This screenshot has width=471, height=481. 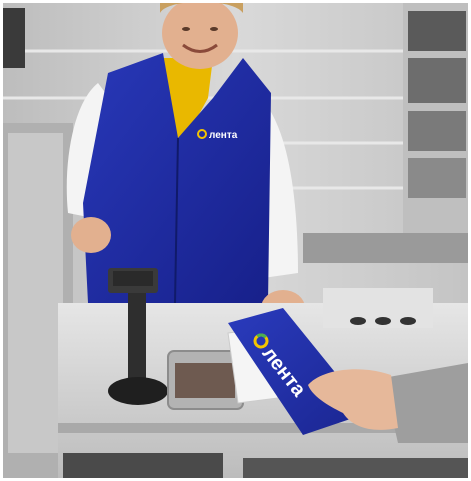 What do you see at coordinates (14, 38) in the screenshot?
I see `dark-box` at bounding box center [14, 38].